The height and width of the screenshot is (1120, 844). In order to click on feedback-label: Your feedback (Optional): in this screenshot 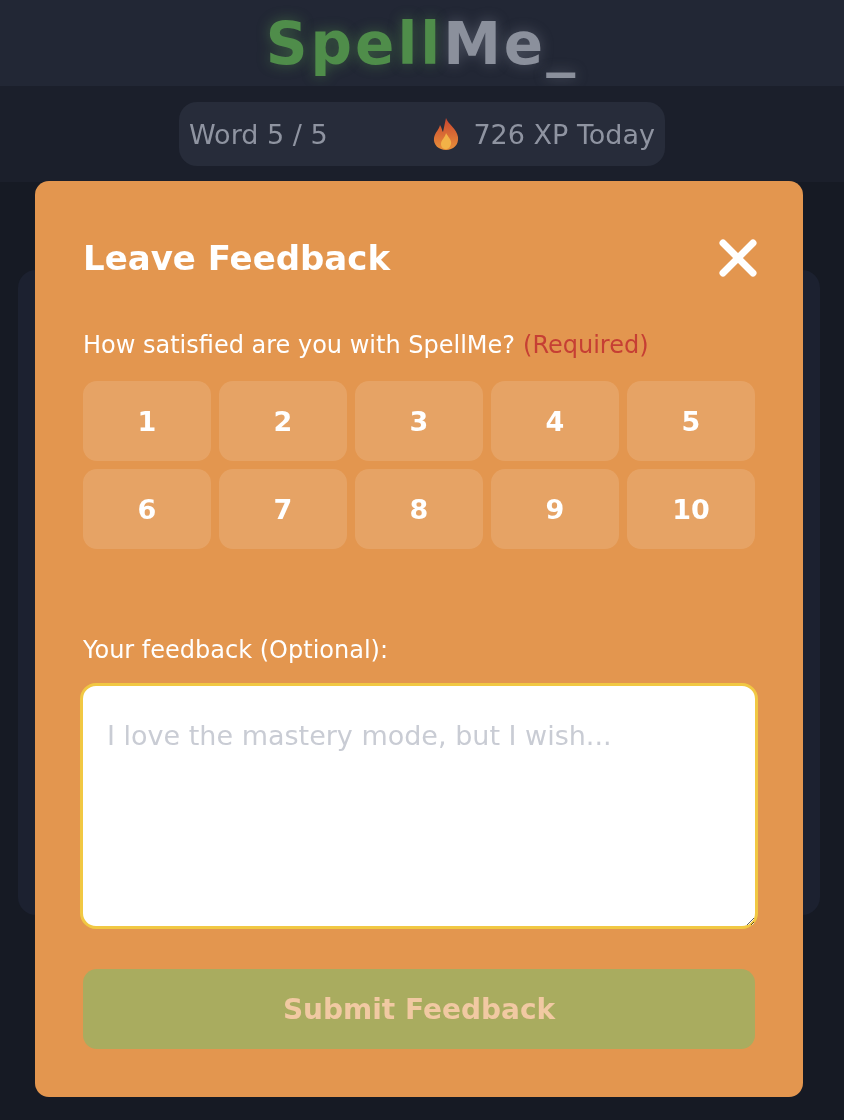, I will do `click(236, 650)`.